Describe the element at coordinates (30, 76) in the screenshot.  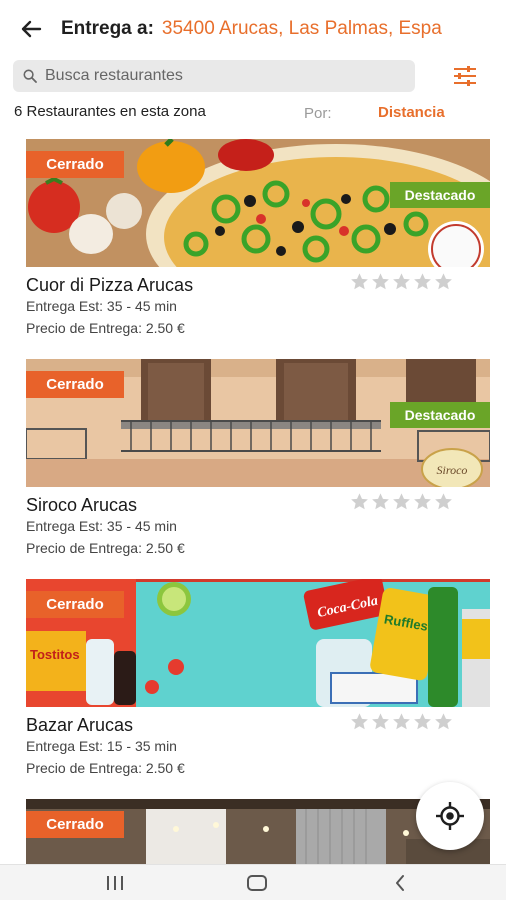
I see `search-icon` at that location.